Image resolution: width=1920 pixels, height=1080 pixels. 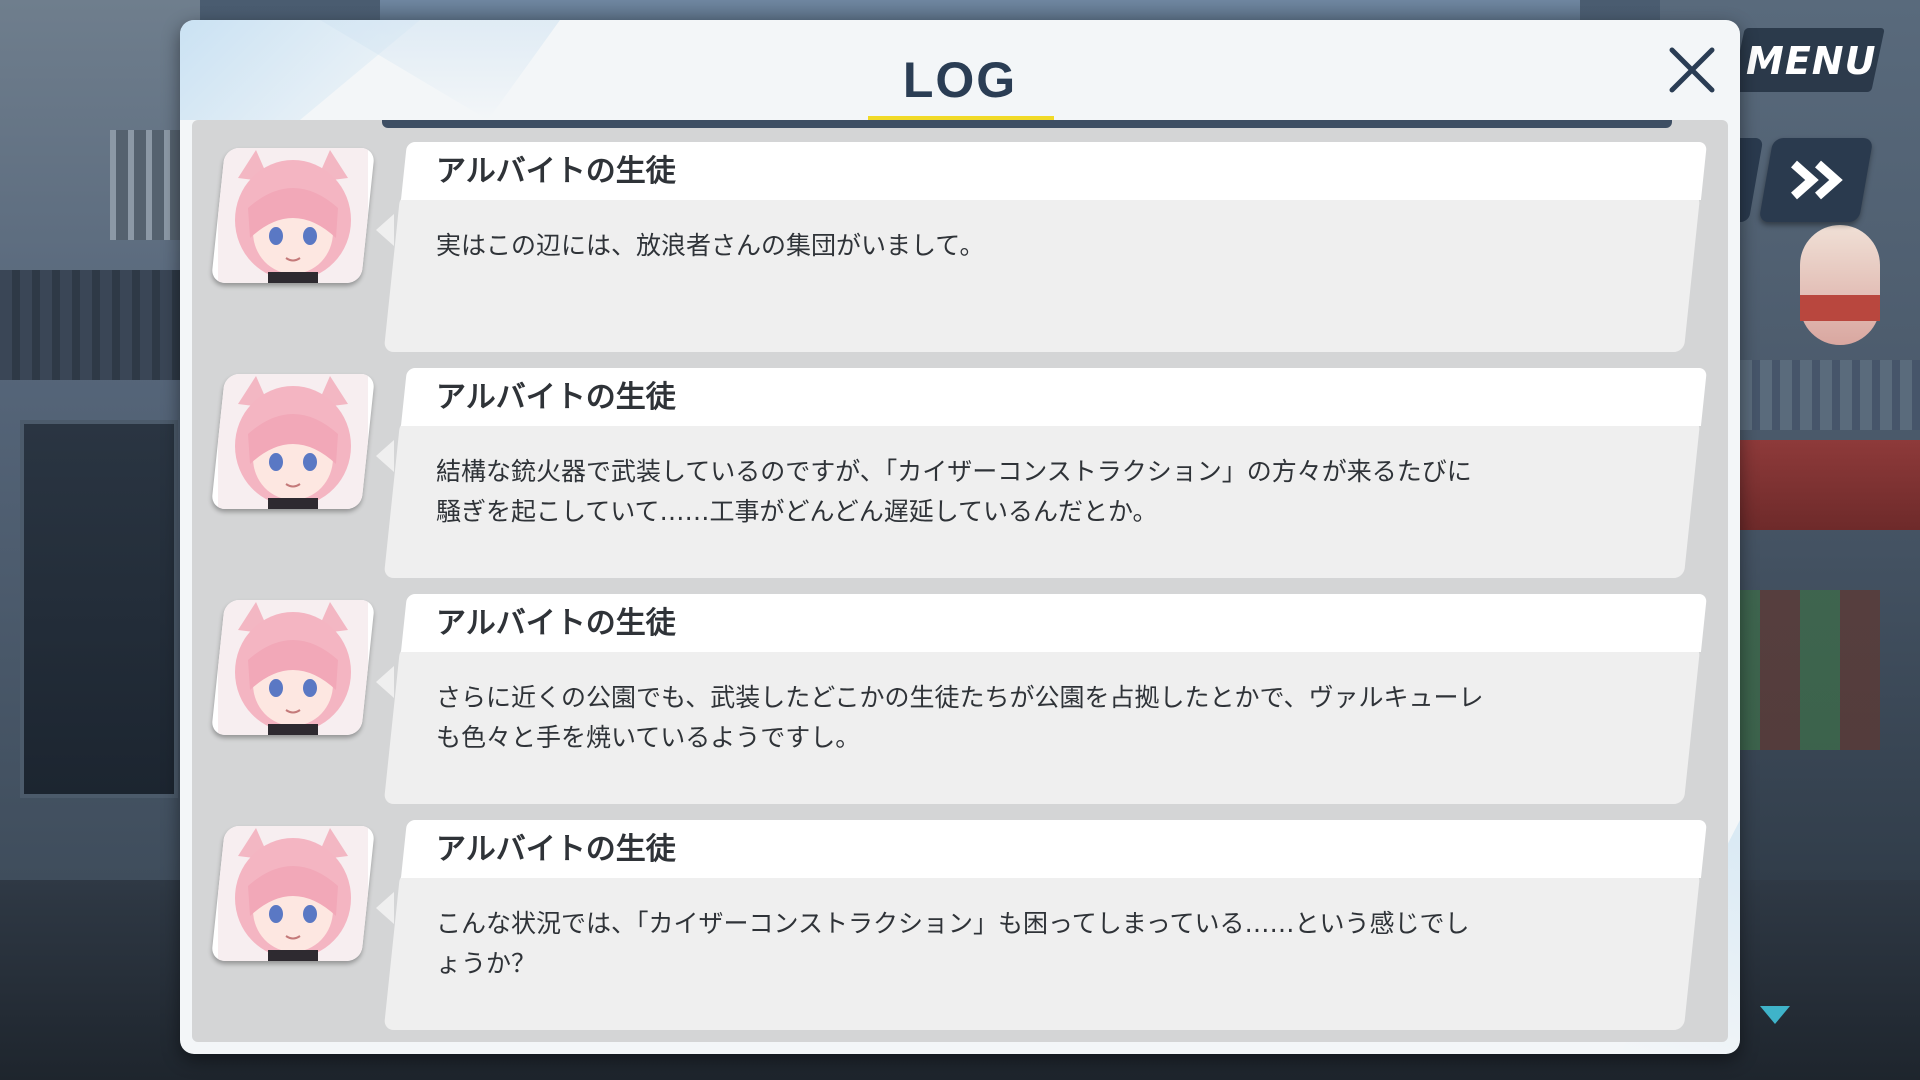 What do you see at coordinates (797, 511) in the screenshot?
I see `dialogue-line: 騒ぎを起こしていて……工事がどんどん遅延しているんだとか。` at bounding box center [797, 511].